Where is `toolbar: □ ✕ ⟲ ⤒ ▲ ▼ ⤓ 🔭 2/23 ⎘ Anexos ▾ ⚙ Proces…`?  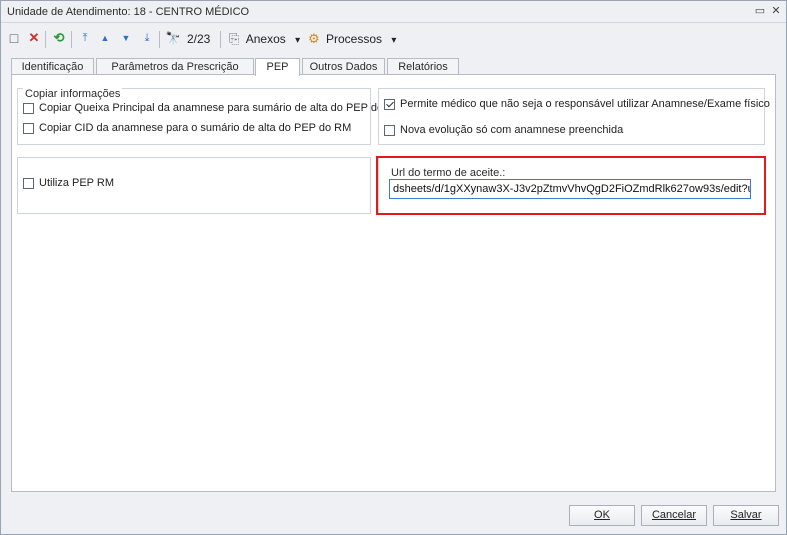 toolbar: □ ✕ ⟲ ⤒ ▲ ▼ ⤓ 🔭 2/23 ⎘ Anexos ▾ ⚙ Proces… is located at coordinates (393, 39).